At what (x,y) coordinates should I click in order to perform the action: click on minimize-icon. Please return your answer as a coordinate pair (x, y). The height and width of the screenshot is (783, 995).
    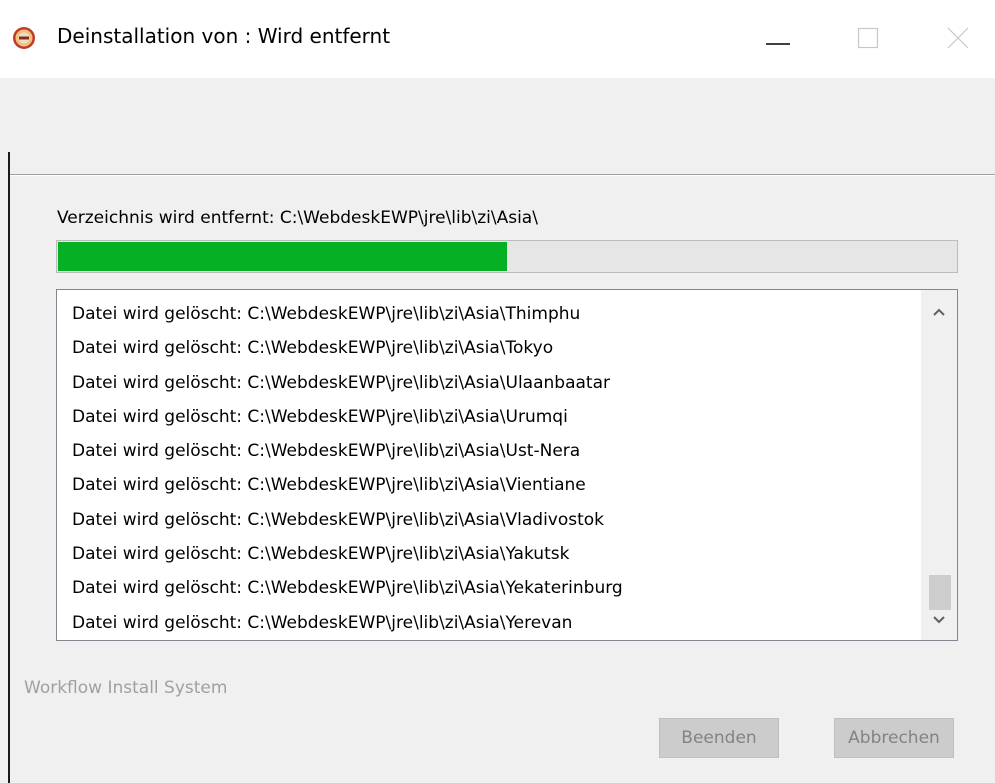
    Looking at the image, I should click on (778, 44).